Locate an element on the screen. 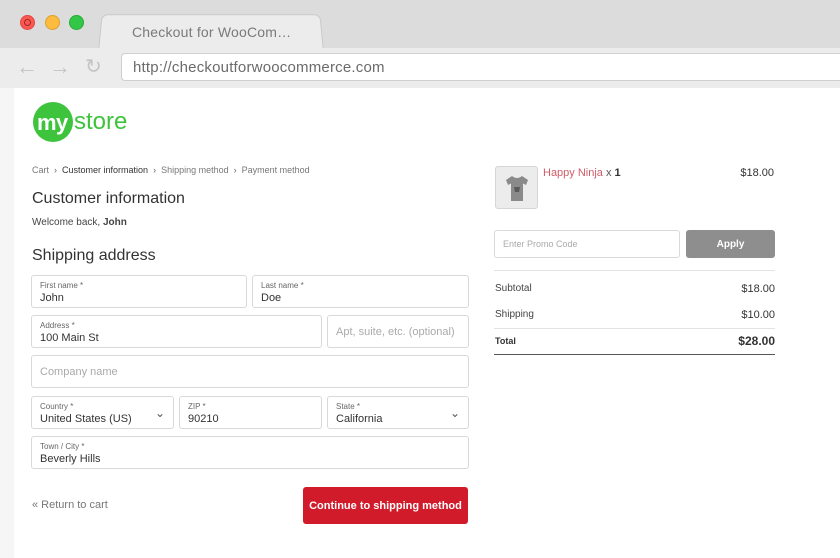  close-icon is located at coordinates (27, 22).